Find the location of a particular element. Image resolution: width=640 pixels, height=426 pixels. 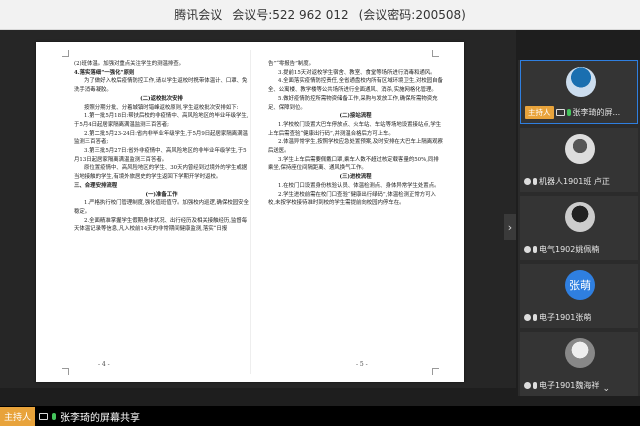

doc-paragraph: 1.严格执行校门管理制度,强化值班值守。加强校内巡逻,确保校园安全稳定。 is located at coordinates (161, 207).